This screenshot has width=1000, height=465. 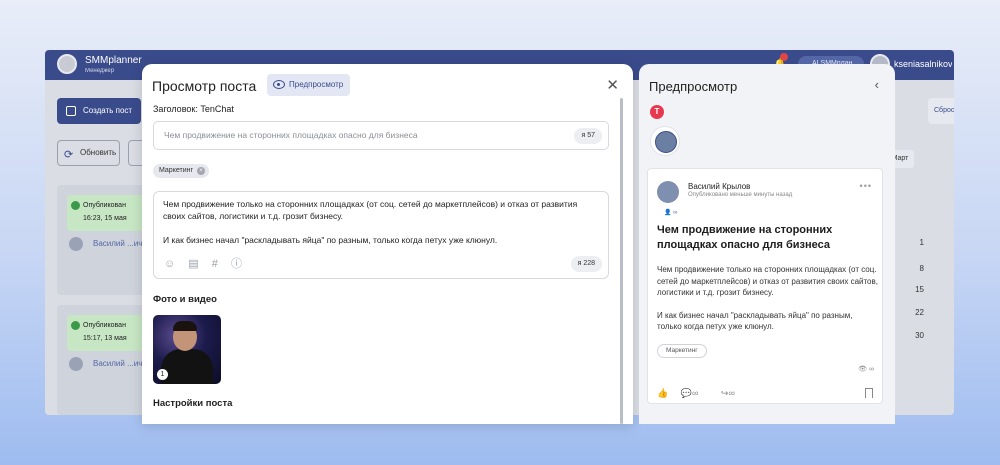 I want to click on tag-chip: Маркетинг ×, so click(x=181, y=171).